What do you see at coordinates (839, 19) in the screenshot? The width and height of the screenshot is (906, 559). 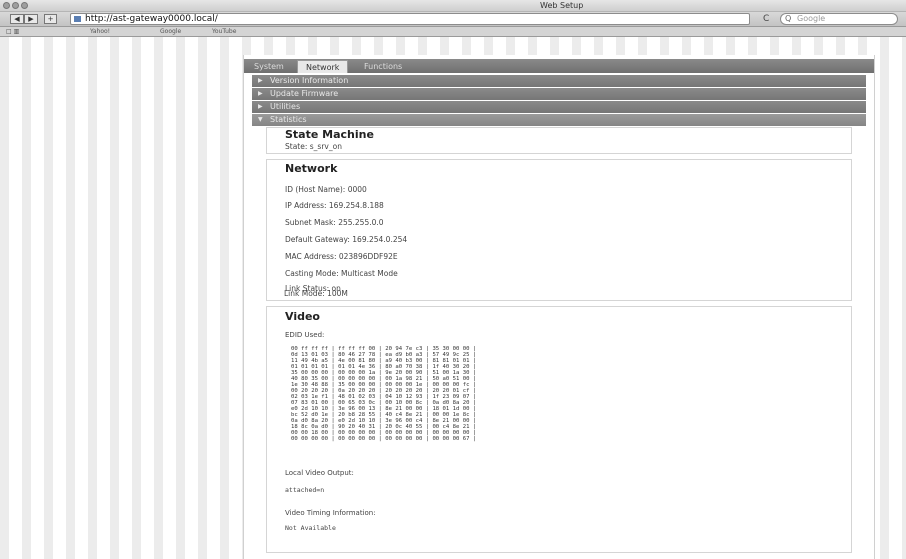 I see `search-field: Q Google` at bounding box center [839, 19].